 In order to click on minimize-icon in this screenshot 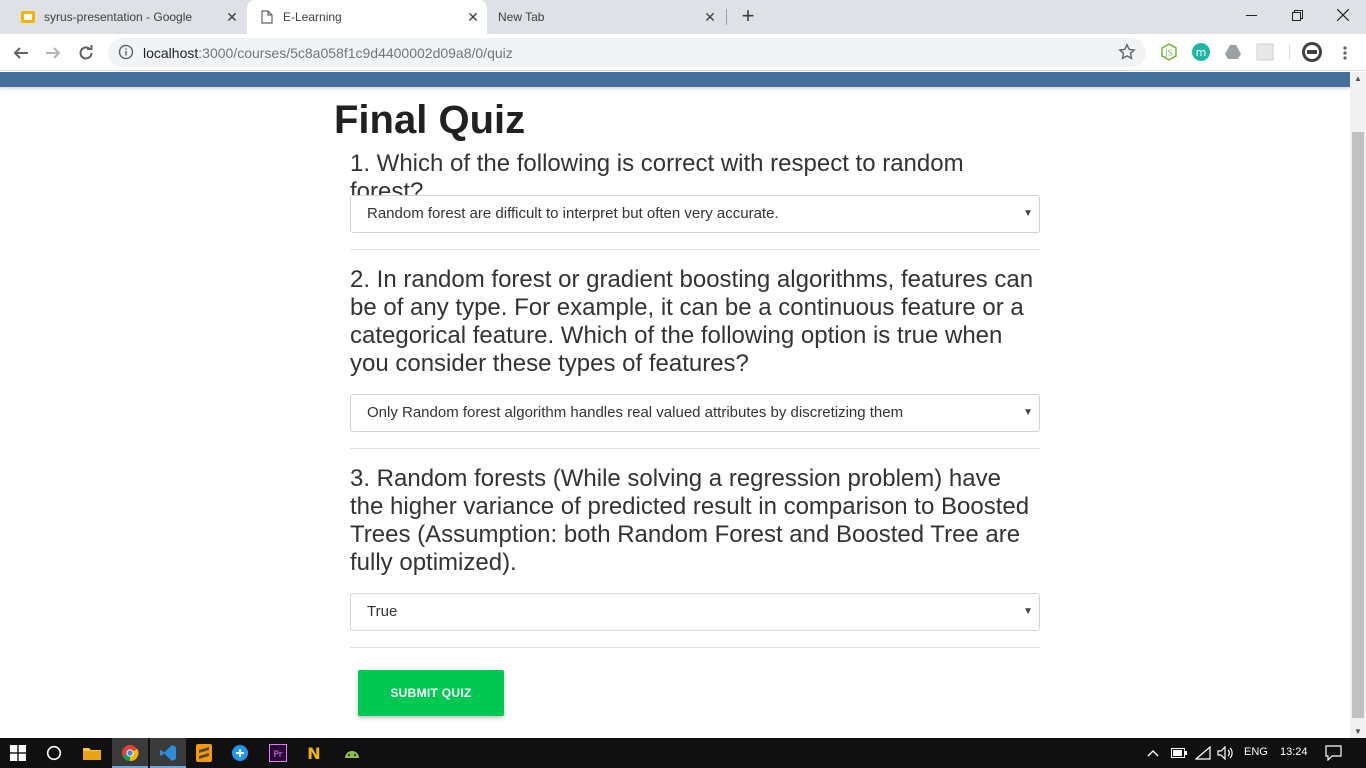, I will do `click(1251, 15)`.